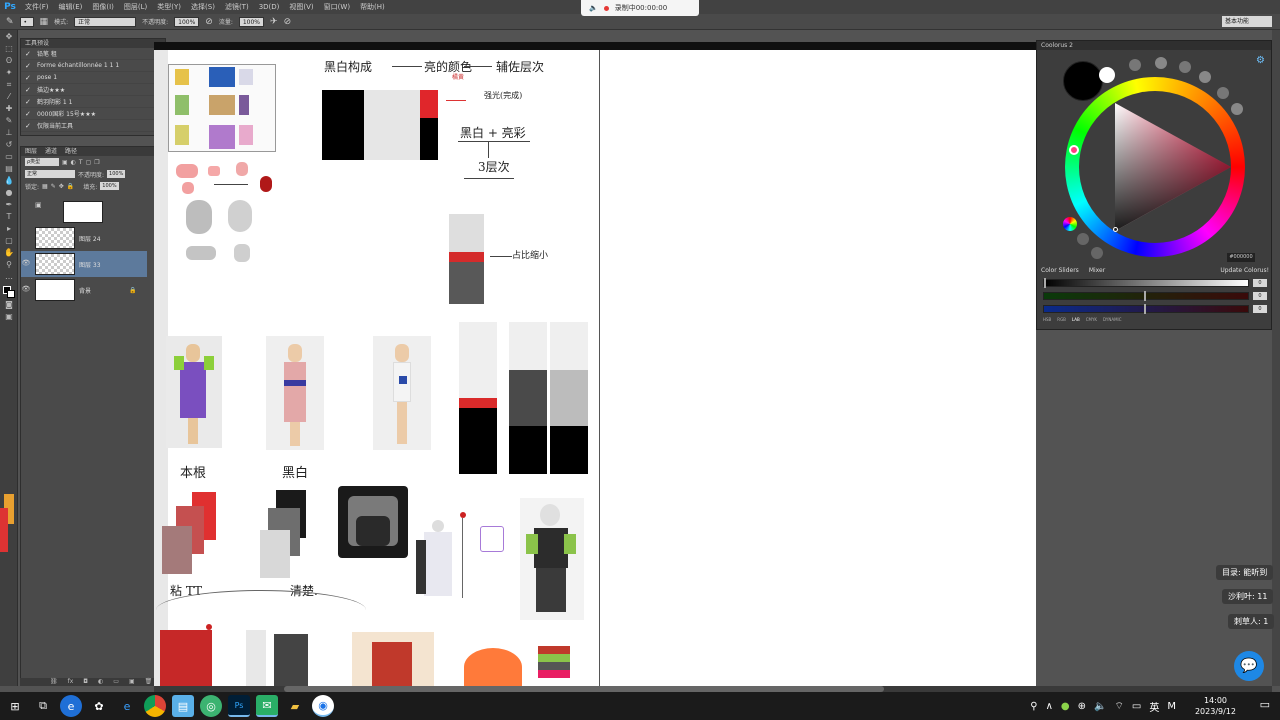 The image size is (1280, 720). Describe the element at coordinates (1276, 358) in the screenshot. I see `vertical-scrollbar` at that location.